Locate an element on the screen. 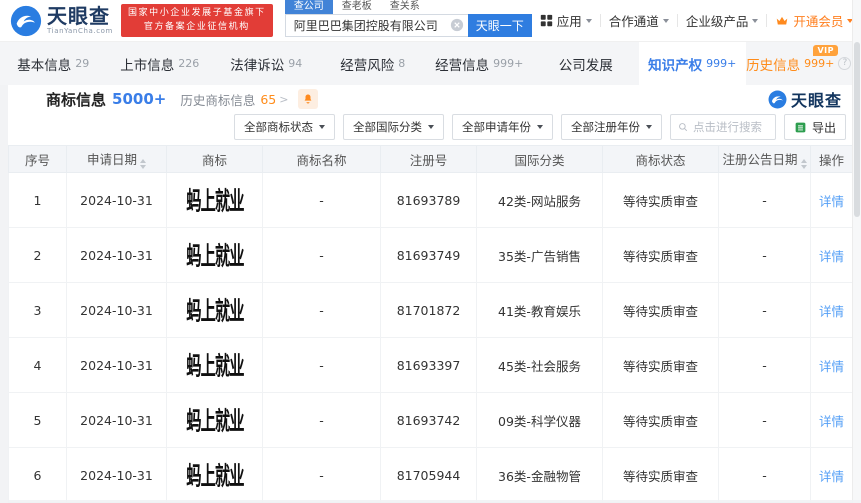 This screenshot has width=861, height=503. export-button: 导出 is located at coordinates (814, 127).